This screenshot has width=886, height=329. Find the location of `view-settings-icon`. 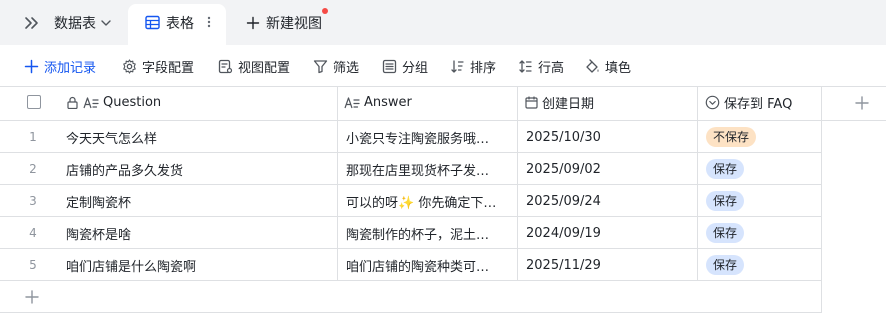

view-settings-icon is located at coordinates (225, 66).